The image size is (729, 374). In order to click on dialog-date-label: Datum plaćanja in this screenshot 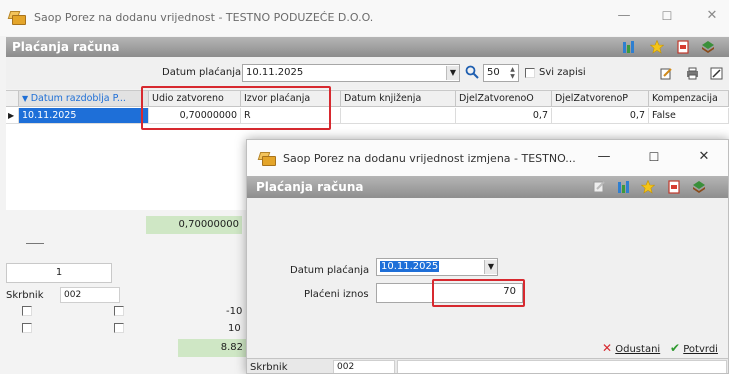, I will do `click(330, 270)`.